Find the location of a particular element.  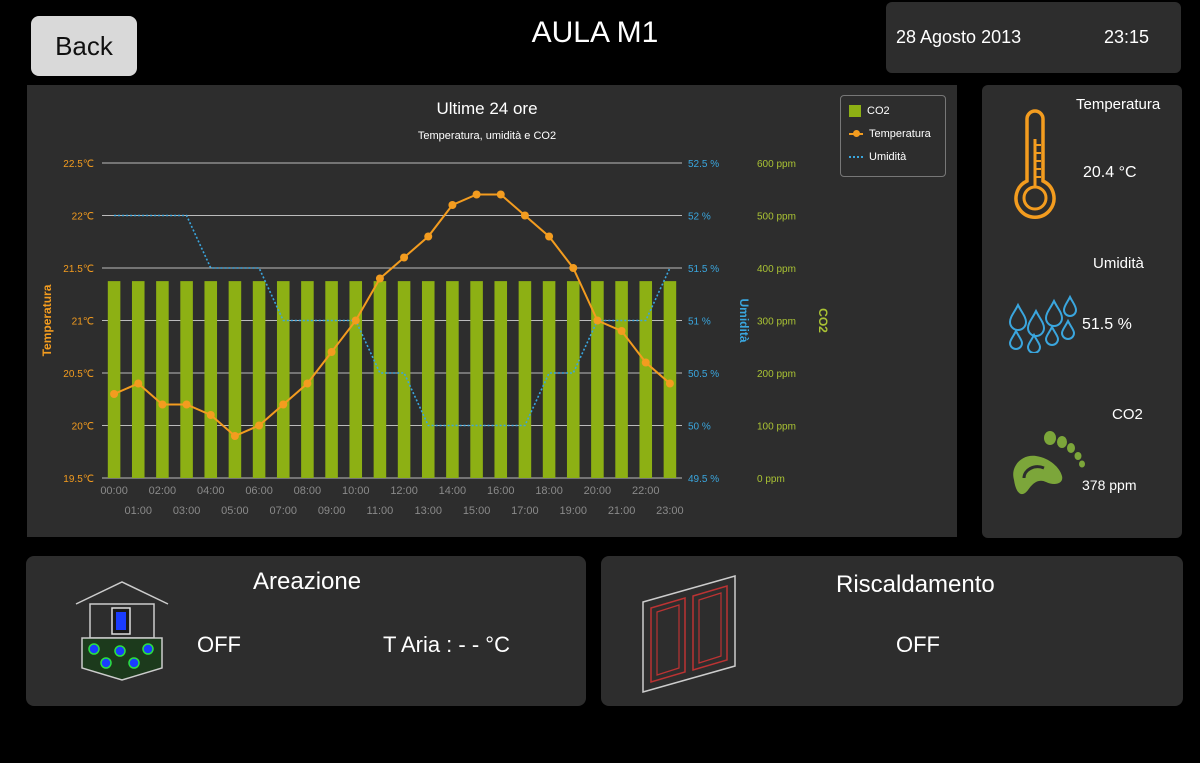

temperature-label: Temperatura is located at coordinates (1118, 104).